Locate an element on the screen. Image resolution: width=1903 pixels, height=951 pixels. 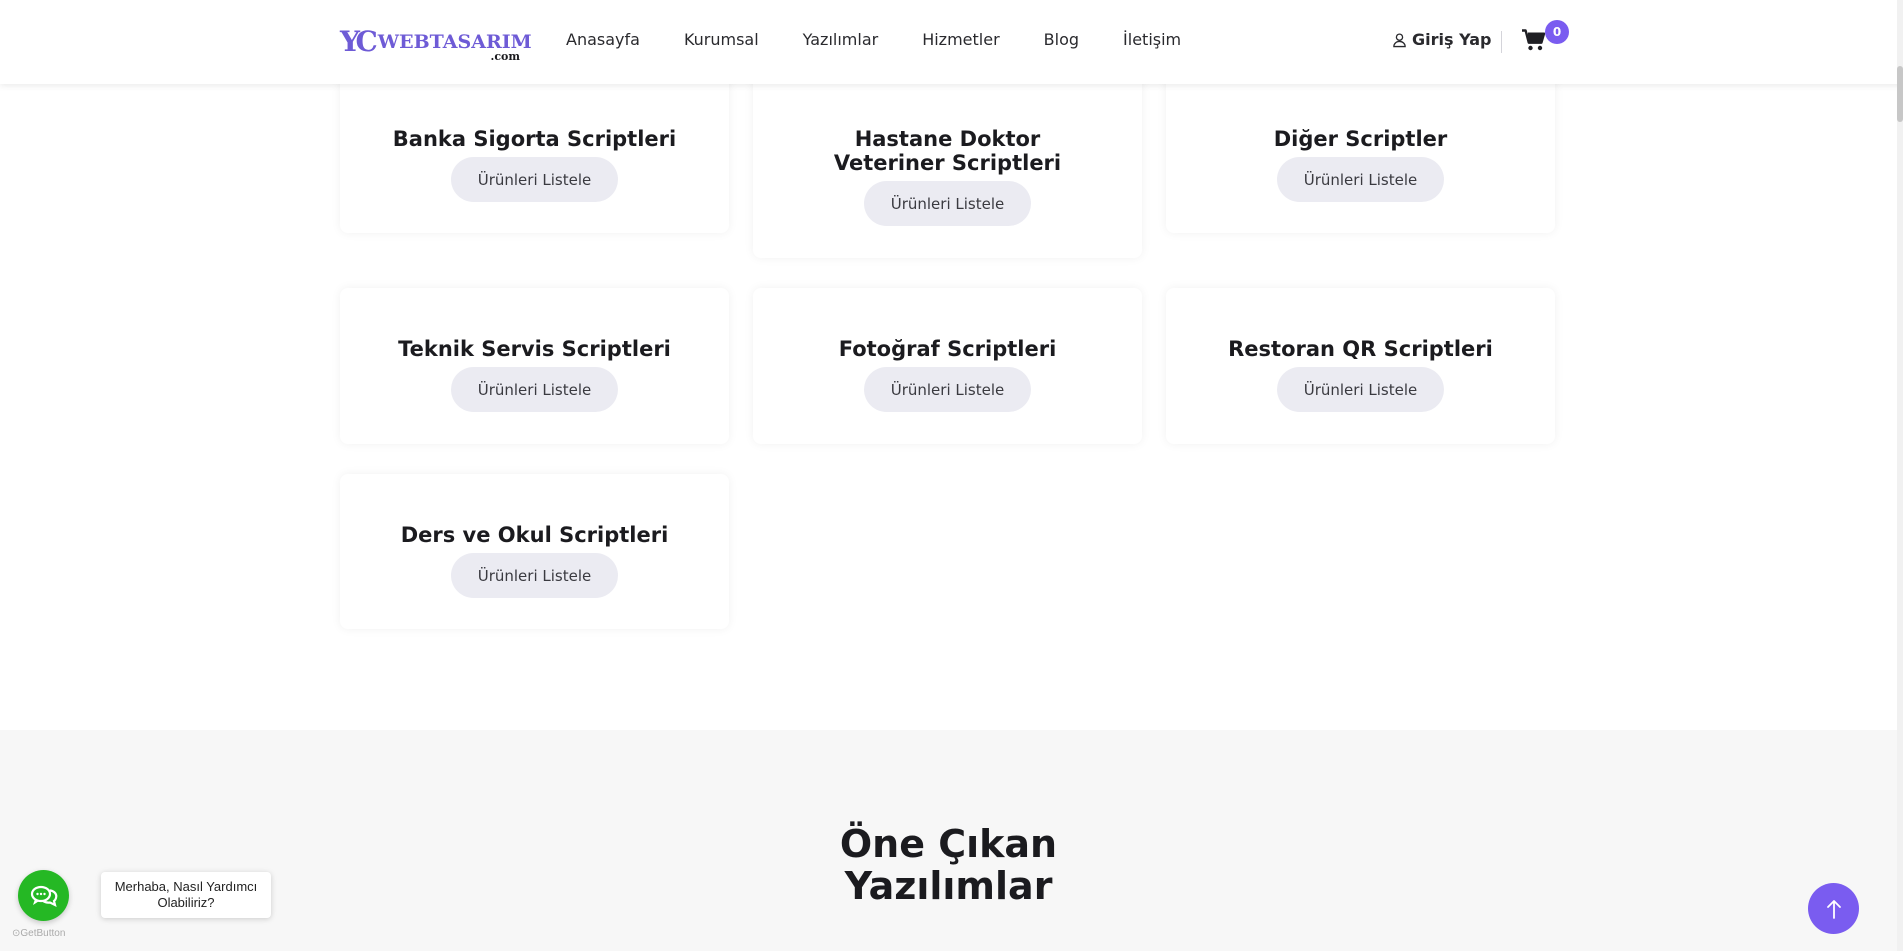
header-divider is located at coordinates (1501, 42).